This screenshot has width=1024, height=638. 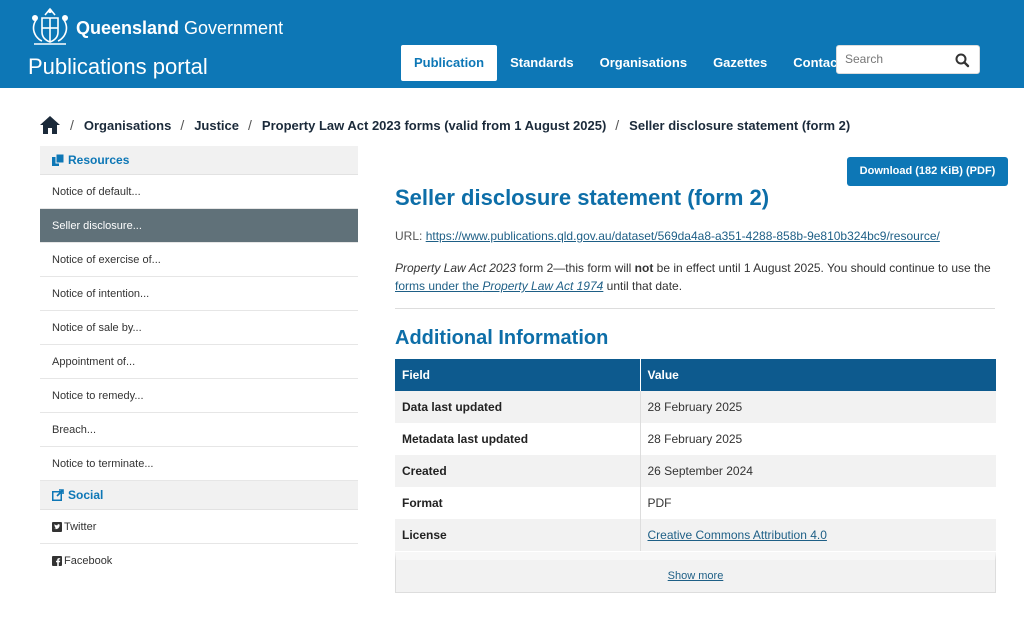 I want to click on resources-heading: Resources, so click(x=199, y=160).